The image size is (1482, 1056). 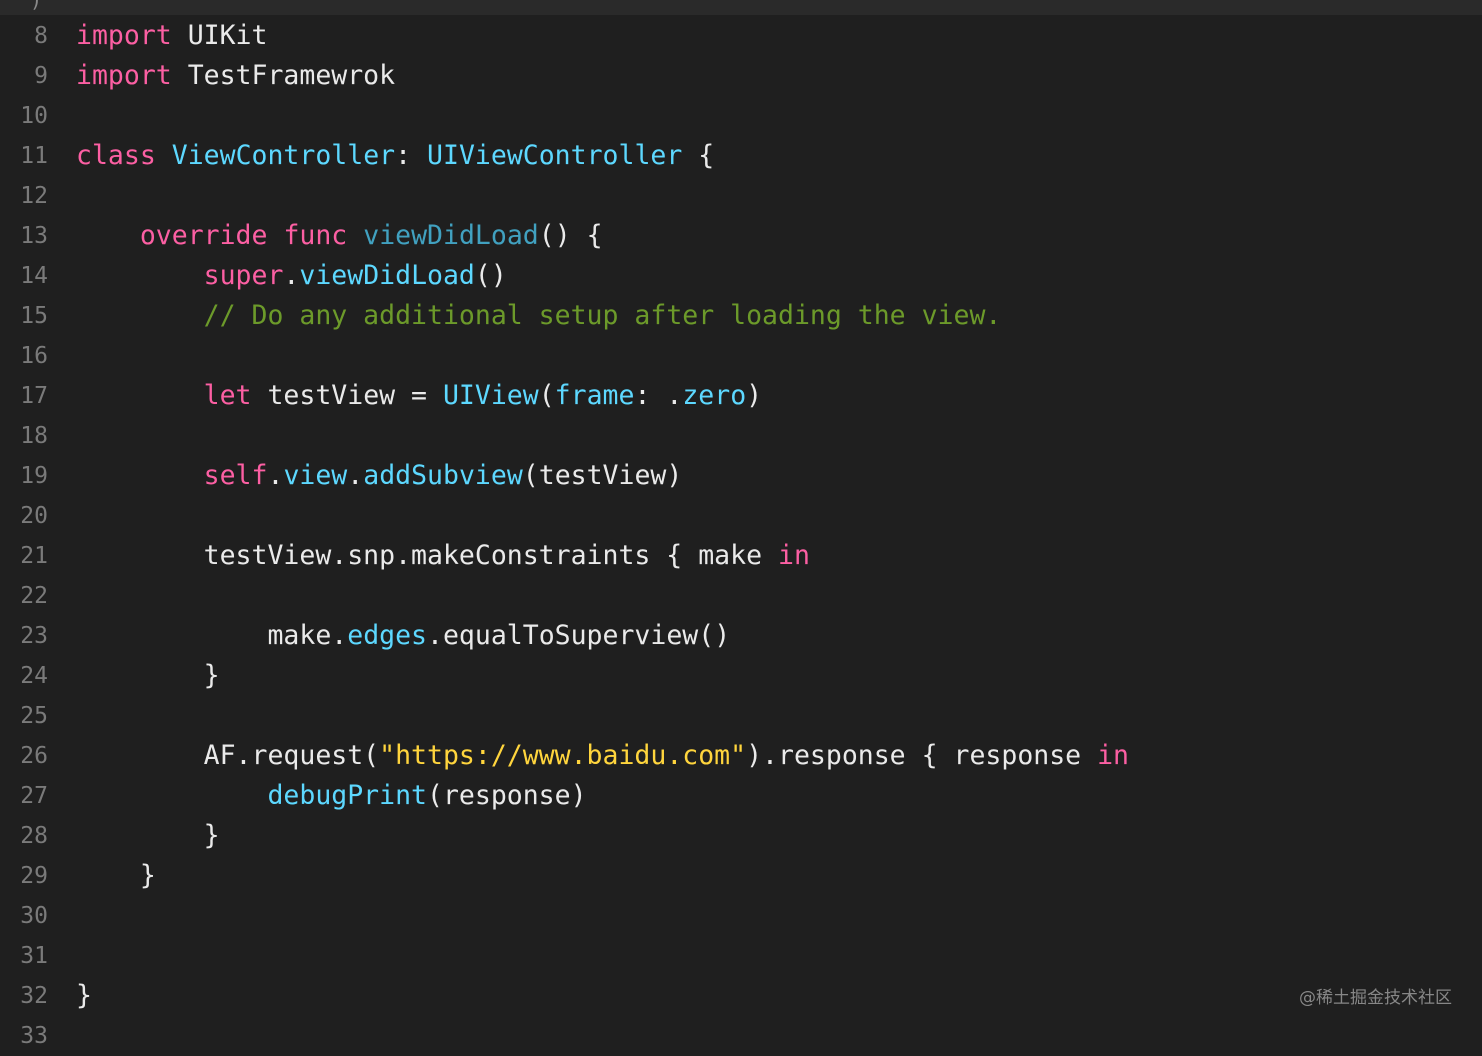 I want to click on line-number: 33, so click(x=34, y=1036).